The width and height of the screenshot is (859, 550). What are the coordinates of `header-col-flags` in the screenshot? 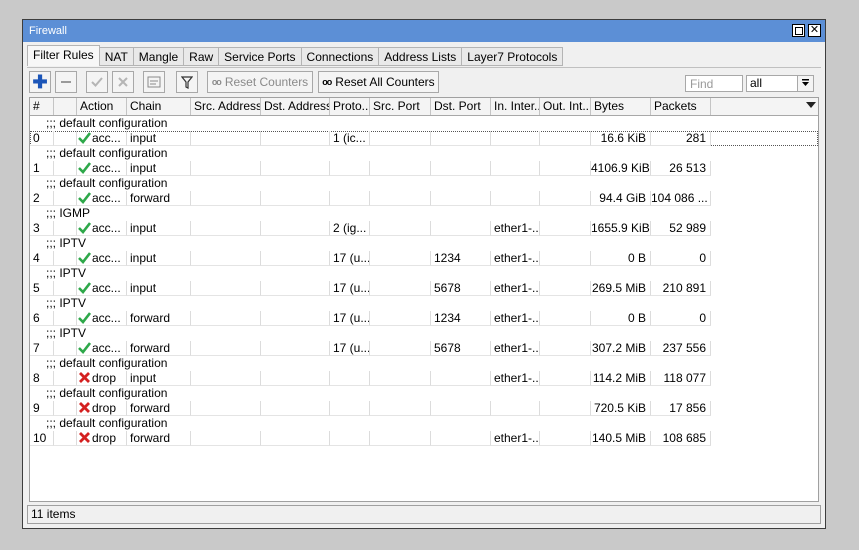 It's located at (65, 106).